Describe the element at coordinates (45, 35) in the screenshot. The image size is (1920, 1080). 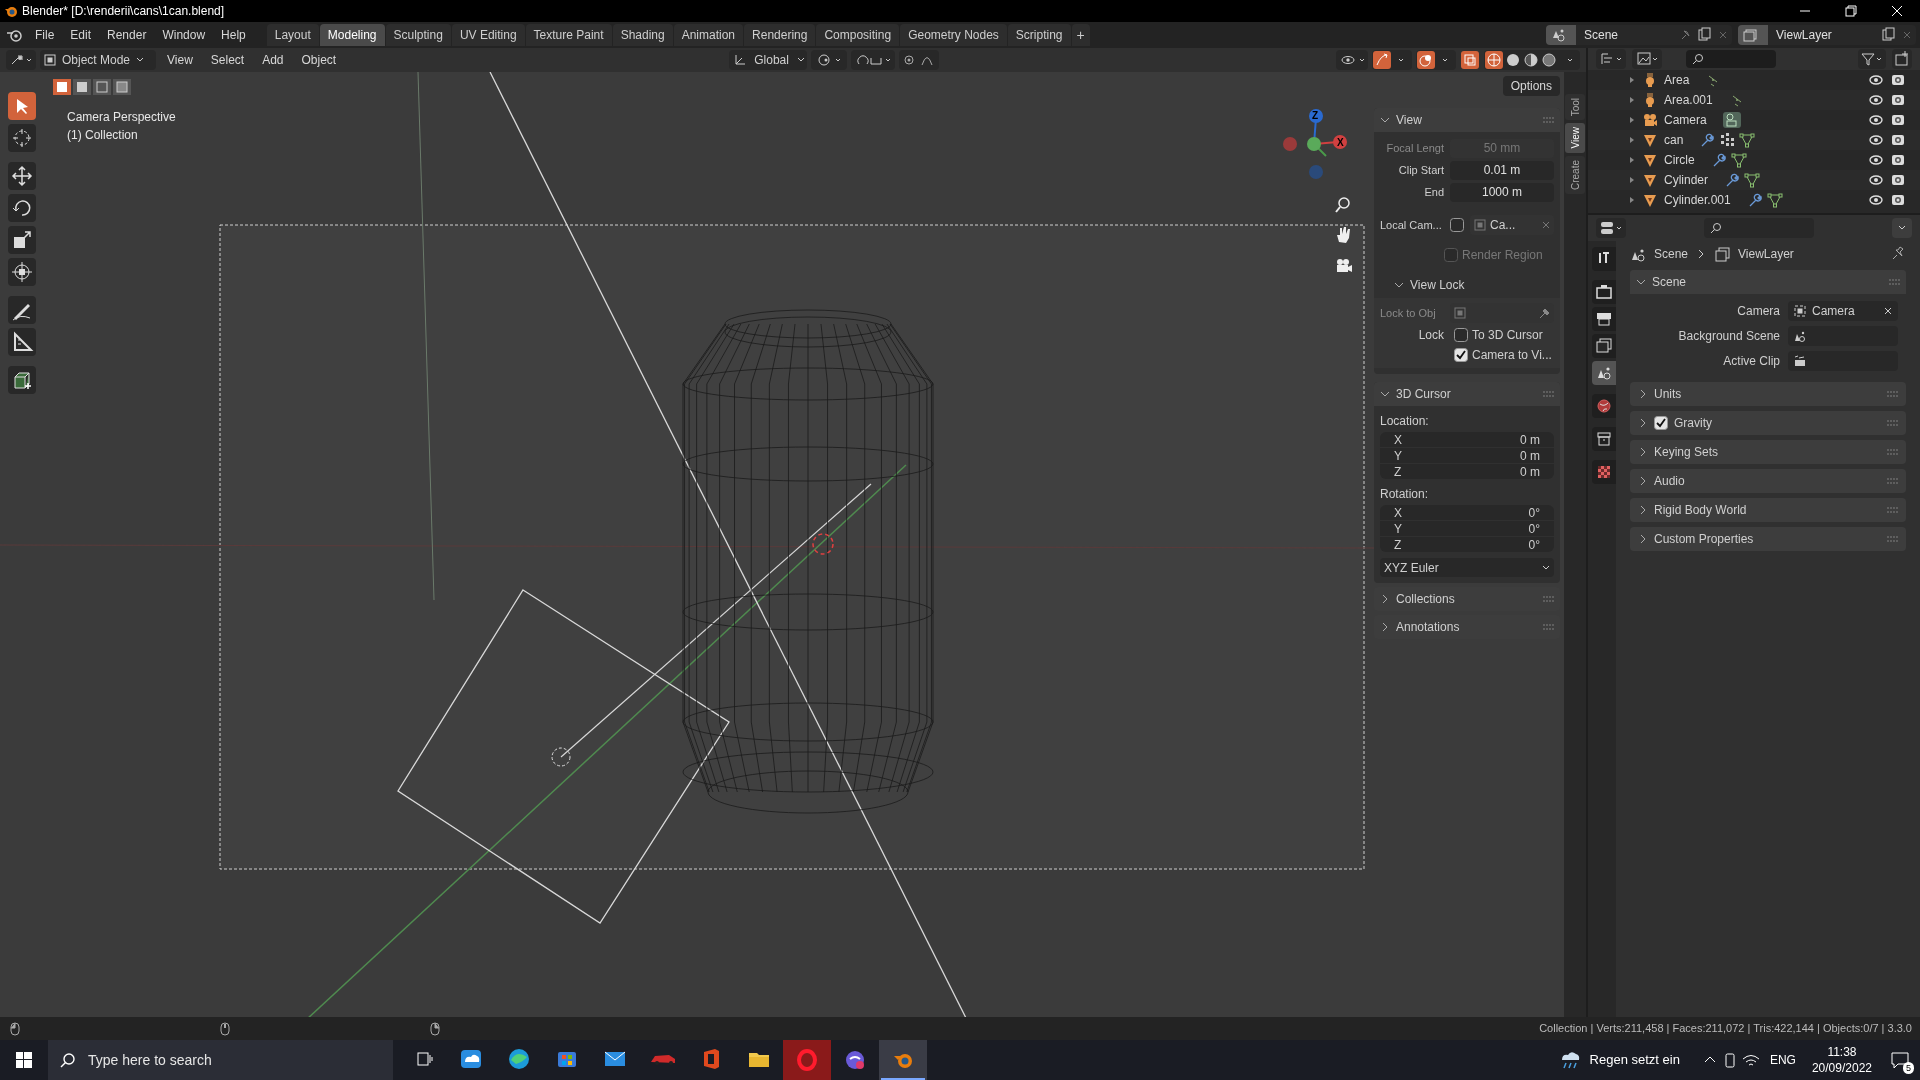
I see `menu-item: File` at that location.